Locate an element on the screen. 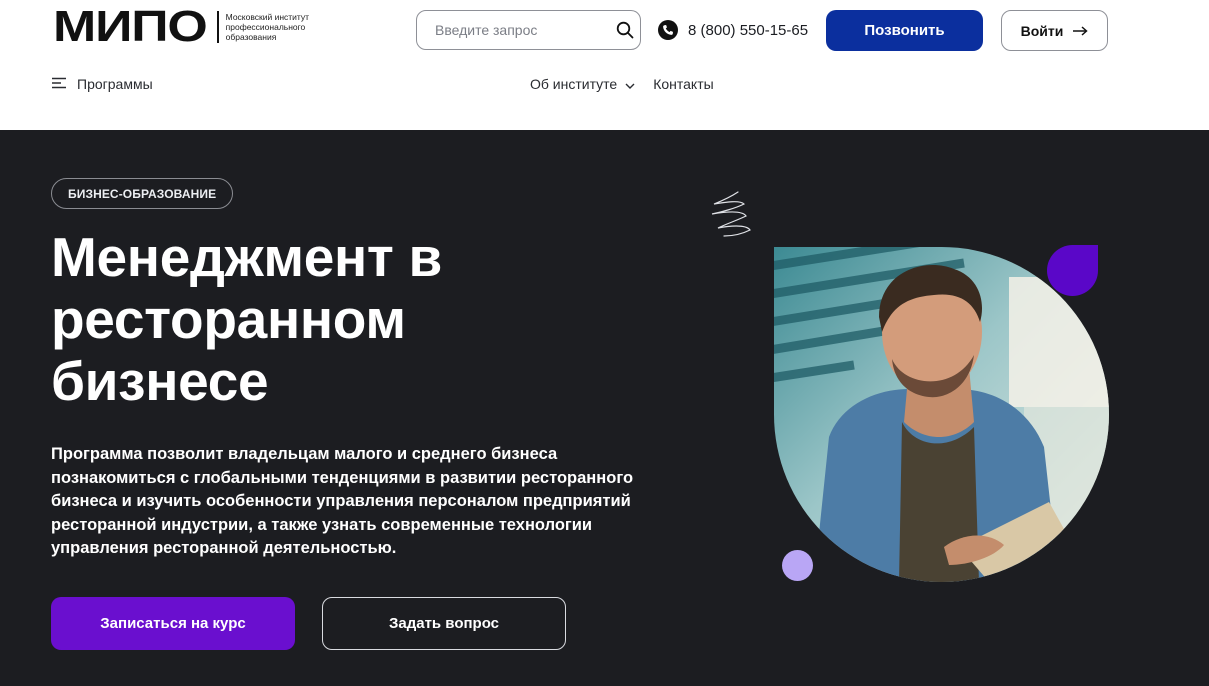  enroll-button: Записаться на курс is located at coordinates (173, 623).